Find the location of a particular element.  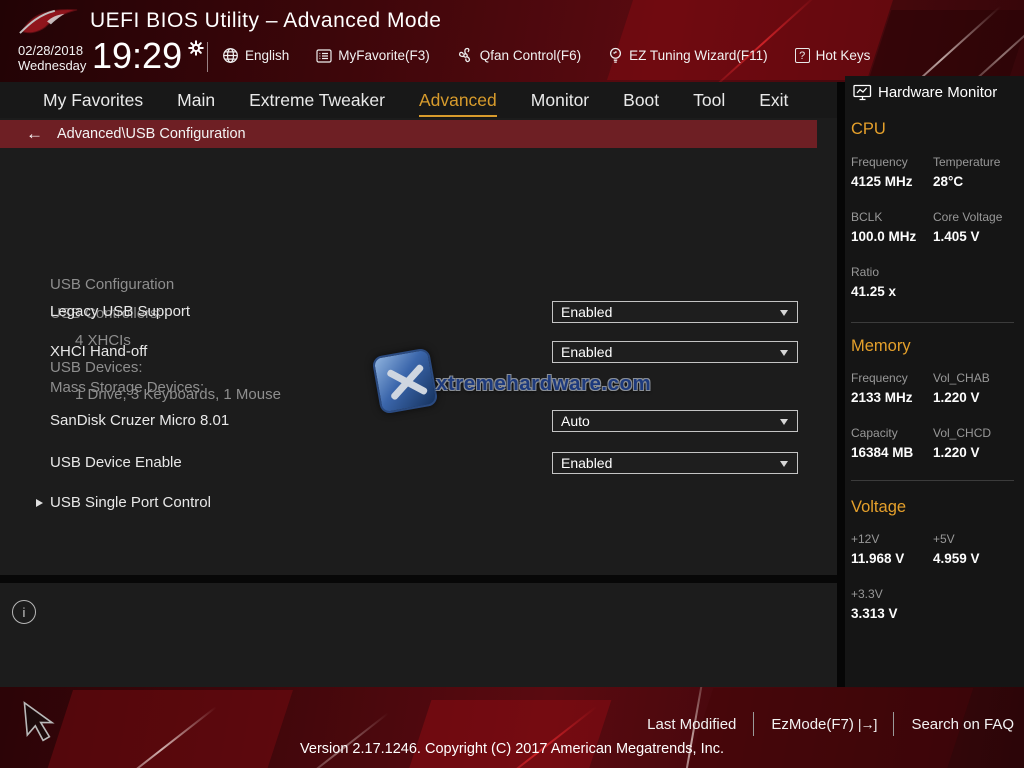

cpu-core-voltage-value: 1.405 V is located at coordinates (956, 236).